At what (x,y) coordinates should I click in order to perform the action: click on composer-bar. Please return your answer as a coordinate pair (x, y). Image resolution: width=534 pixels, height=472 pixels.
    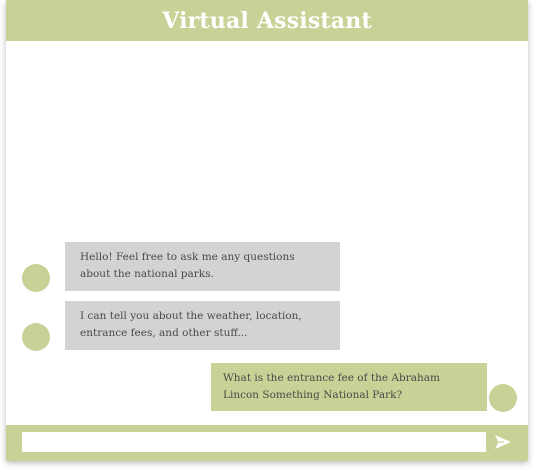
    Looking at the image, I should click on (267, 443).